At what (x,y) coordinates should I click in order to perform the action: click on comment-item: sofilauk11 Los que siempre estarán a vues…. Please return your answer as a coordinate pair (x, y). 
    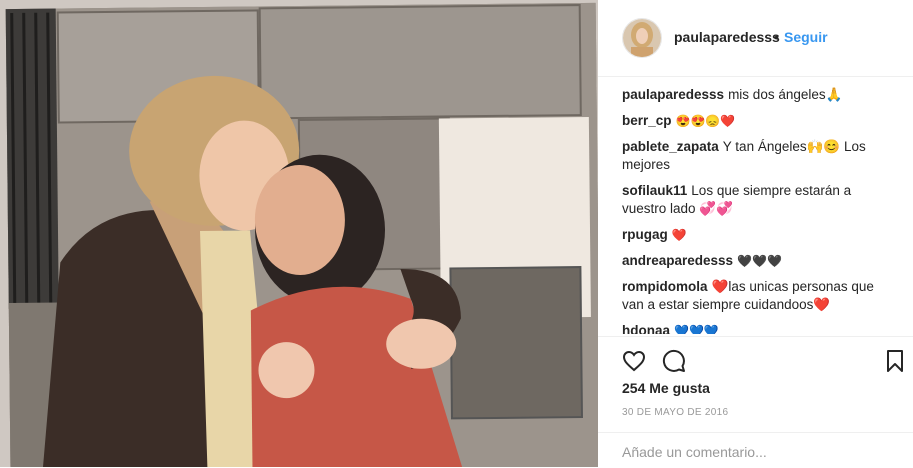
    Looking at the image, I should click on (757, 200).